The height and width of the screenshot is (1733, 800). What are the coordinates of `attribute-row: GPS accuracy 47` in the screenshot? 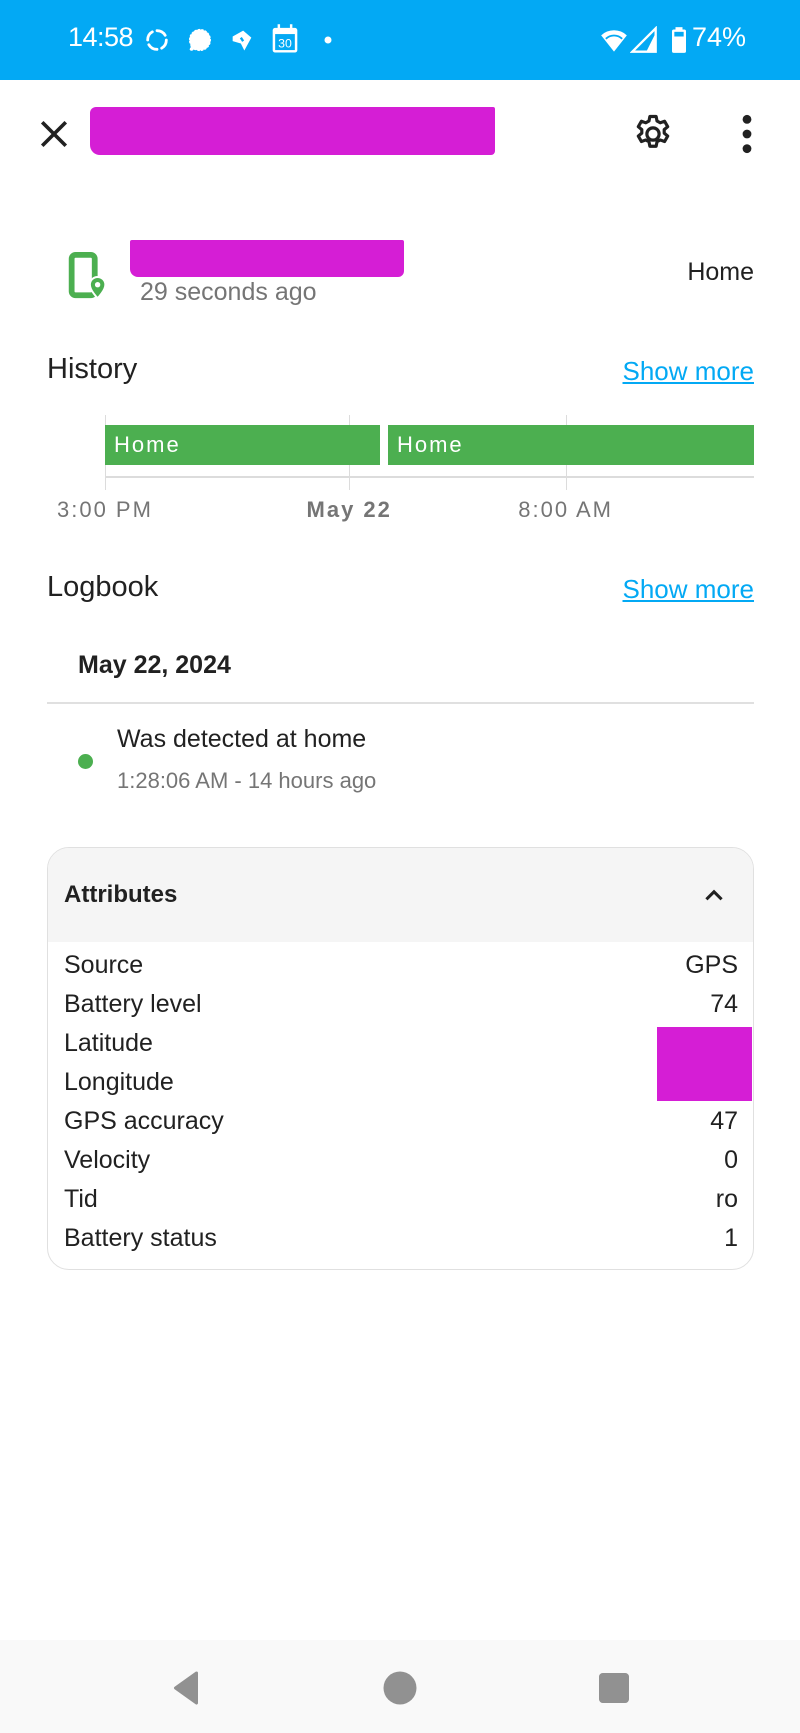 It's located at (401, 1121).